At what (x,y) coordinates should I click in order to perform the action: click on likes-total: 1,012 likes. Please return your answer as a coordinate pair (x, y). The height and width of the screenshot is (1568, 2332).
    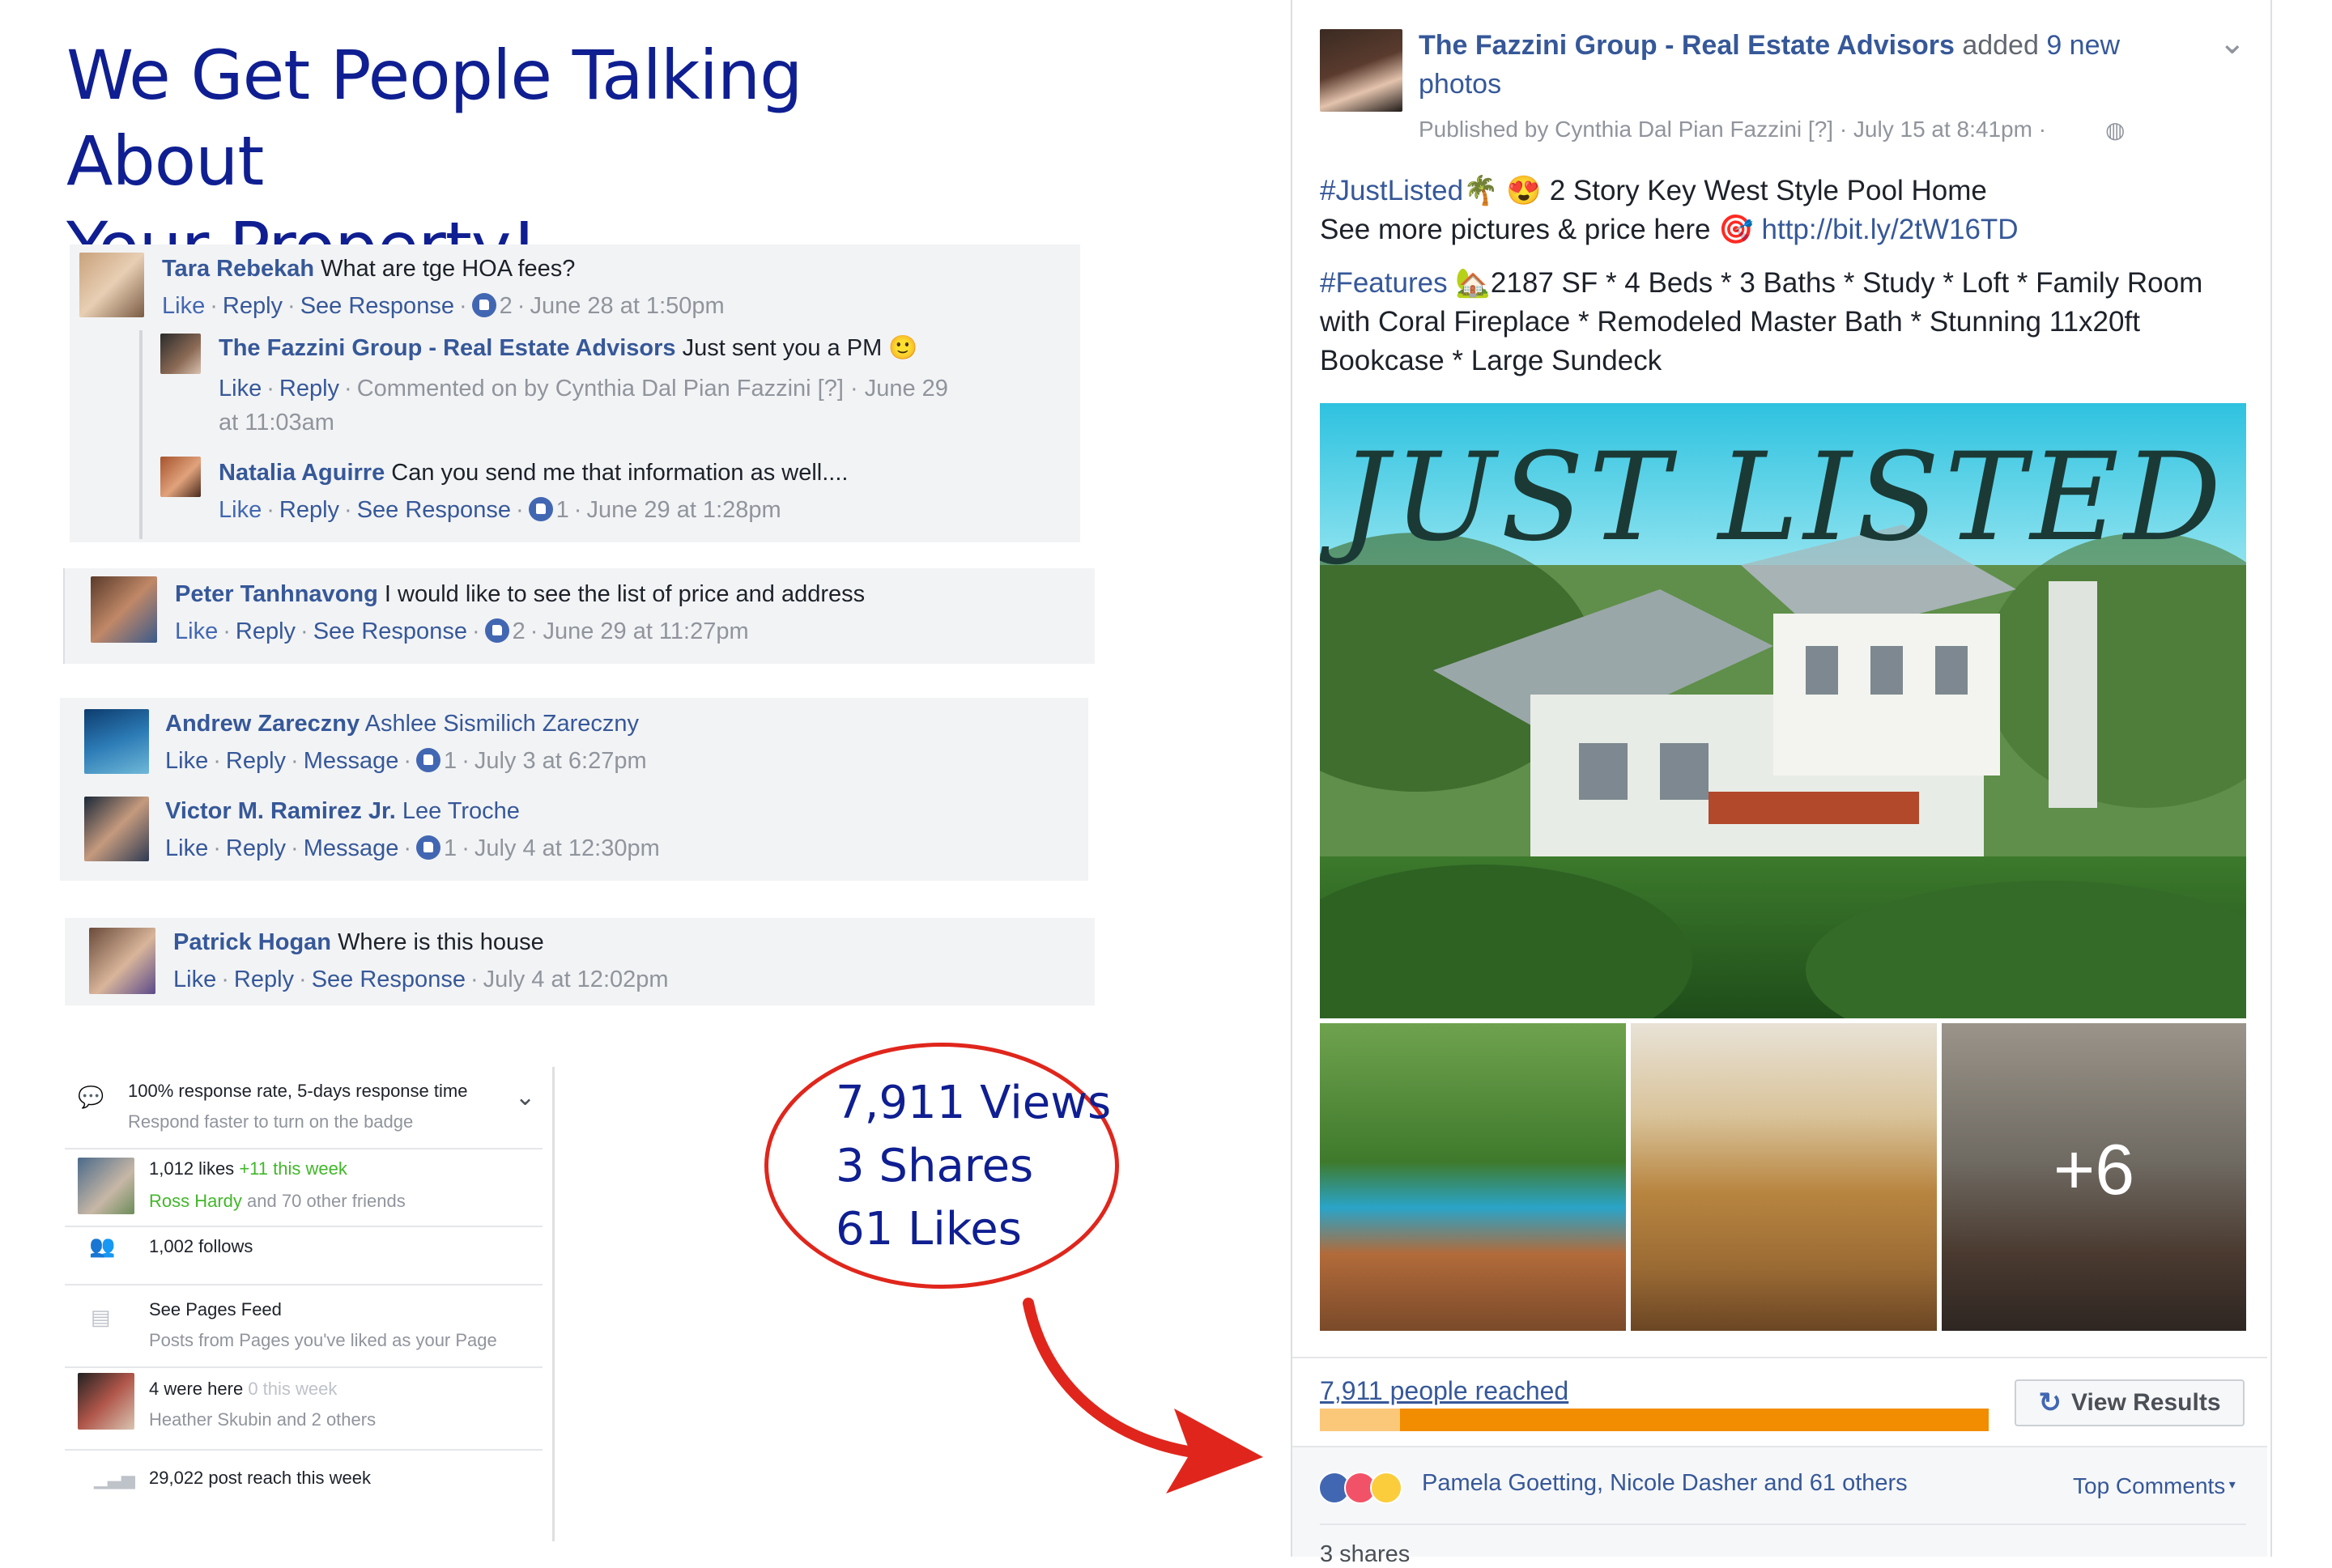
    Looking at the image, I should click on (192, 1168).